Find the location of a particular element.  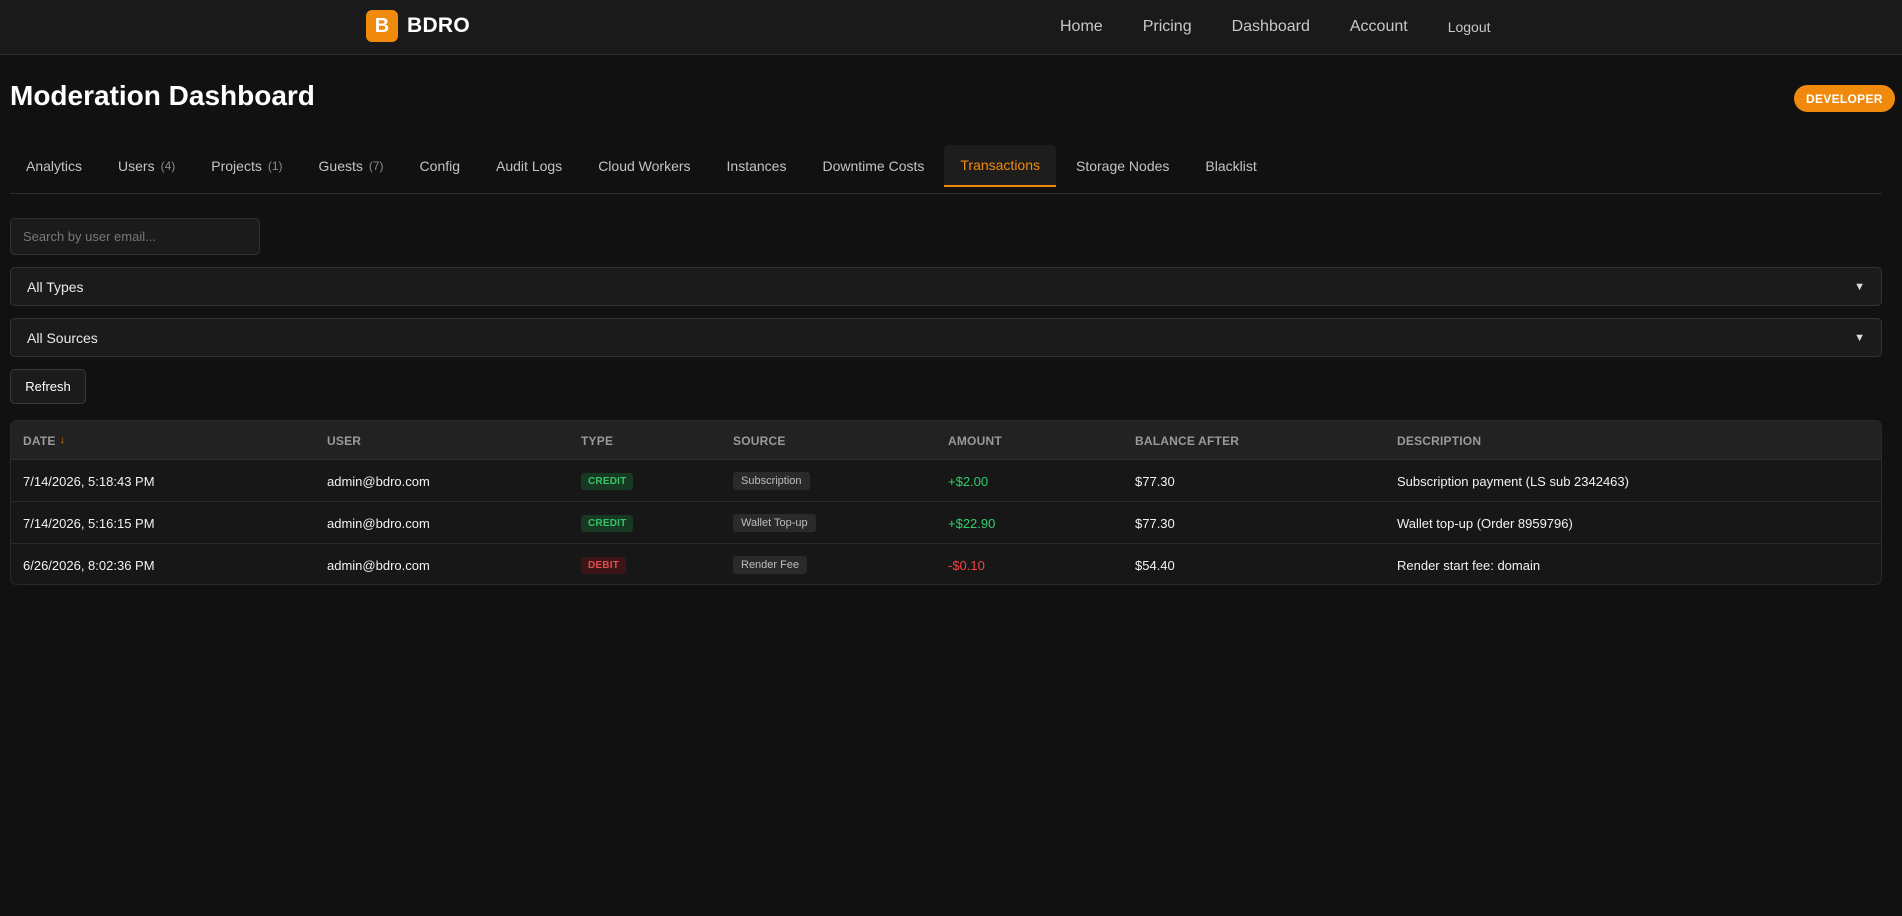

tab-label: Instances is located at coordinates (756, 165).